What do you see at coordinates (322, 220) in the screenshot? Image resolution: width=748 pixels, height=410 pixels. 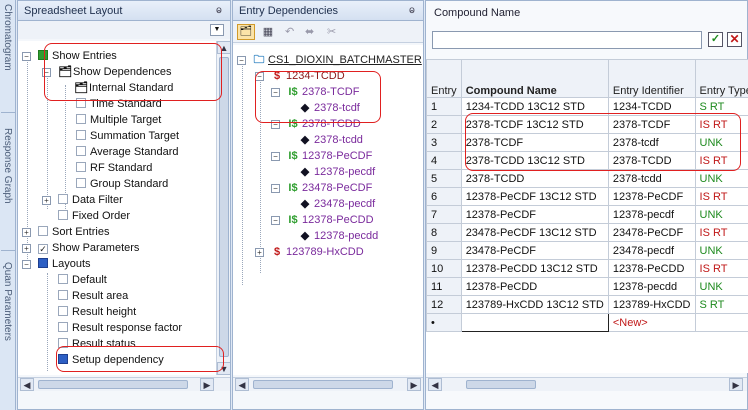 I see `dep-node: − I$ 12378-PeCDD` at bounding box center [322, 220].